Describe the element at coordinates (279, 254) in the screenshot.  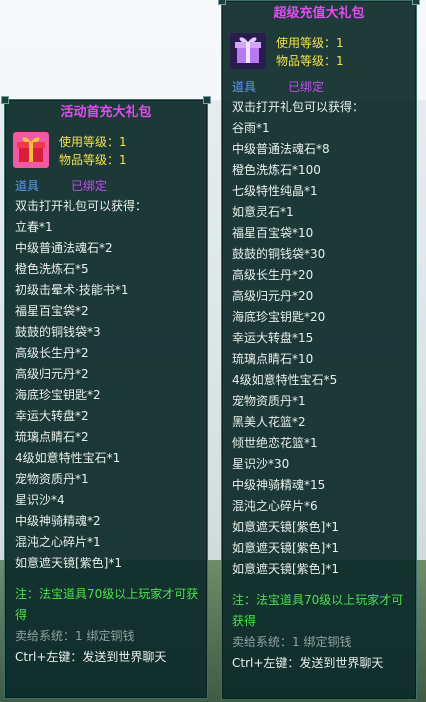
I see `gift-item: 鼓鼓的铜钱袋*30` at that location.